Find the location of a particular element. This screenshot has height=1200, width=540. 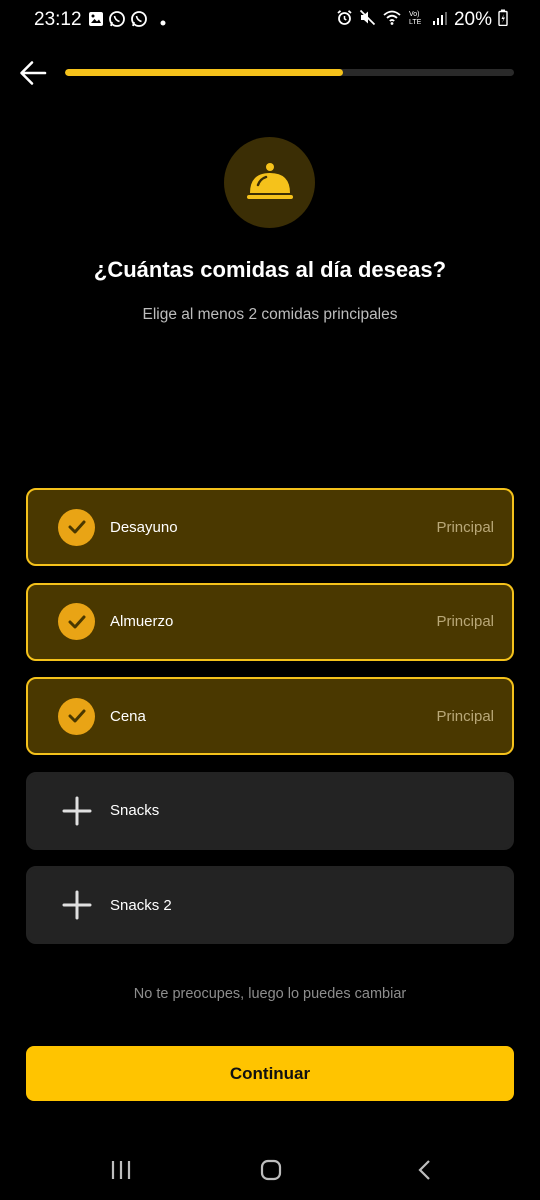

hero-icon-badge is located at coordinates (269, 182).